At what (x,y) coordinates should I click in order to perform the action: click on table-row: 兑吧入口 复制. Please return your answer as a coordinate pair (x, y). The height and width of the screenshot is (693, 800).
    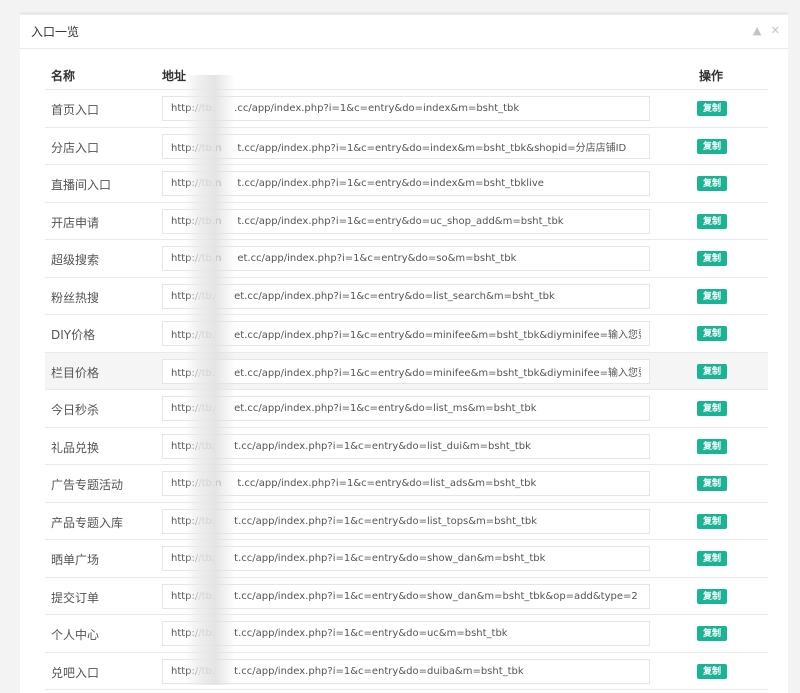
    Looking at the image, I should click on (406, 671).